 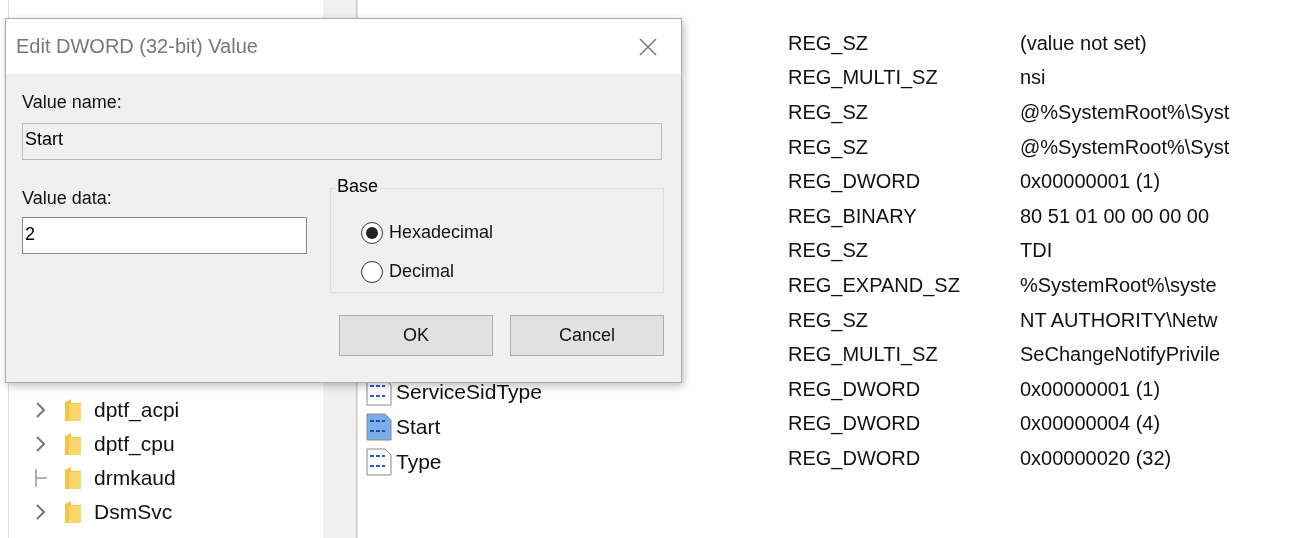 What do you see at coordinates (421, 271) in the screenshot?
I see `radio-label: Decimal` at bounding box center [421, 271].